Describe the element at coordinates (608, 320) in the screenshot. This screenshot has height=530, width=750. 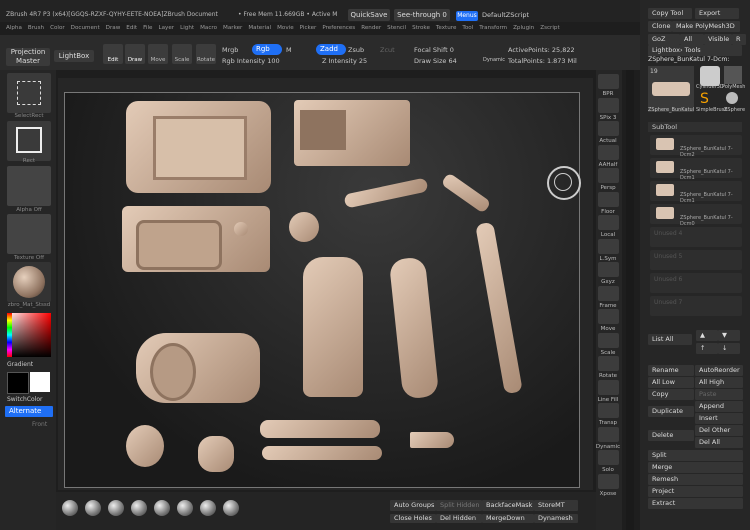
I see `shelf-move-button: Move` at that location.